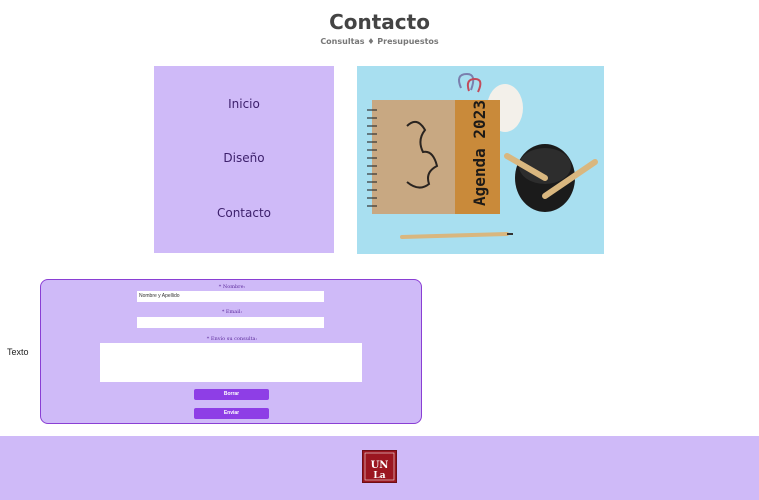 The width and height of the screenshot is (759, 500). Describe the element at coordinates (231, 413) in the screenshot. I see `submit-button: Enviar` at that location.